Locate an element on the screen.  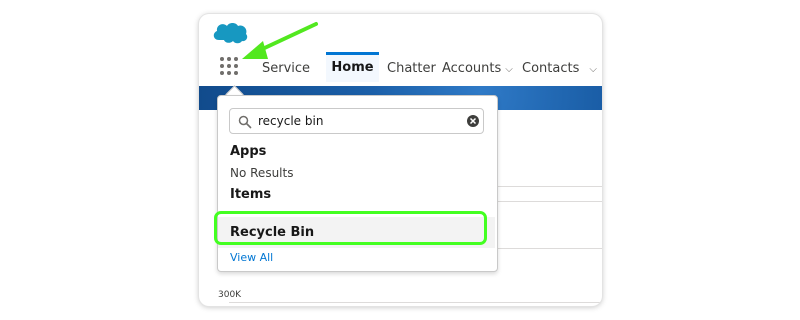
app-name: Service is located at coordinates (286, 68).